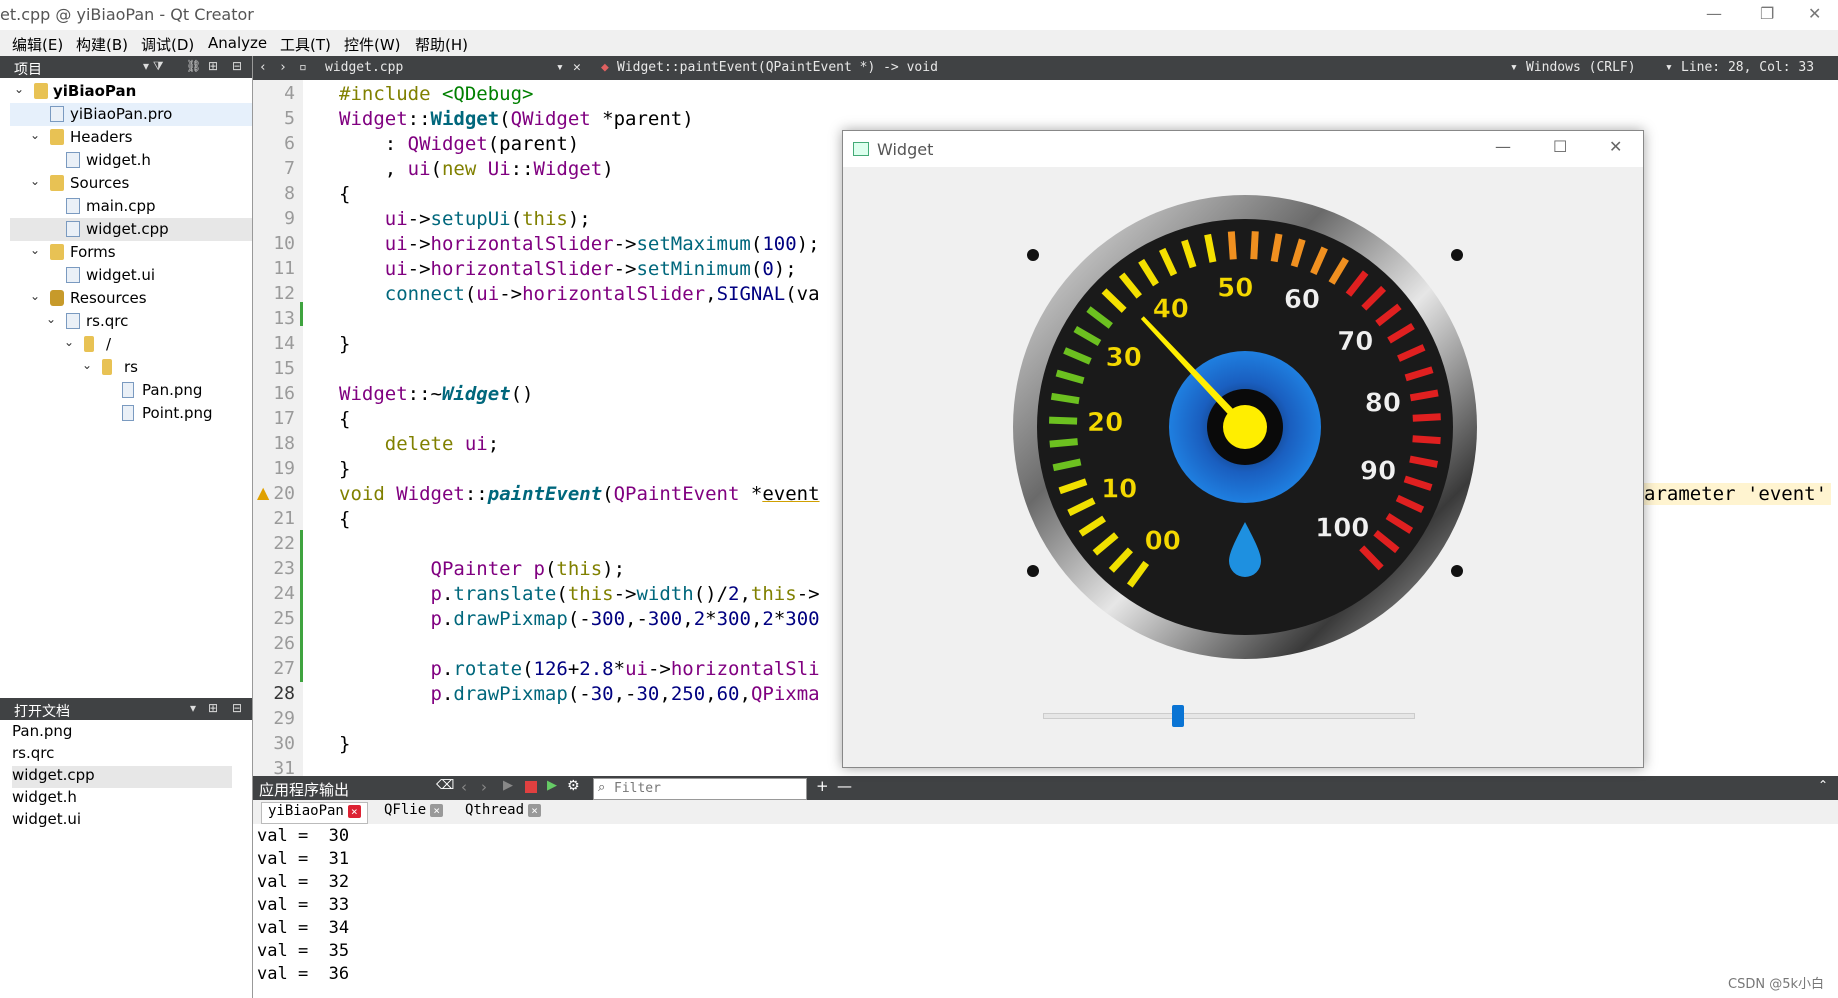 This screenshot has height=998, width=1838. Describe the element at coordinates (459, 144) in the screenshot. I see `code-line: : QWidget(parent)` at that location.